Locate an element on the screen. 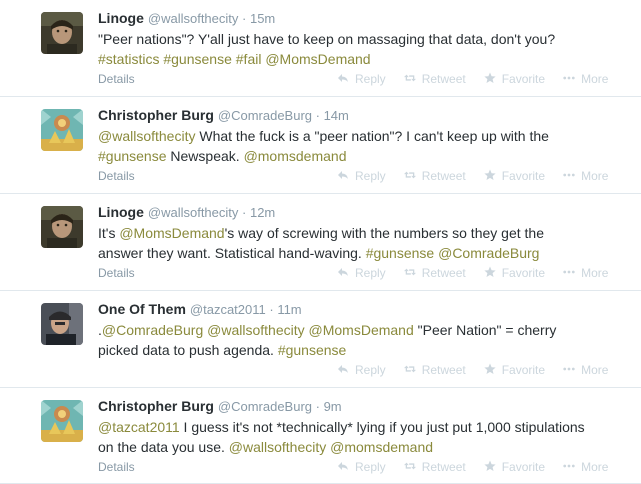  username: @tazcat2011 is located at coordinates (228, 309).